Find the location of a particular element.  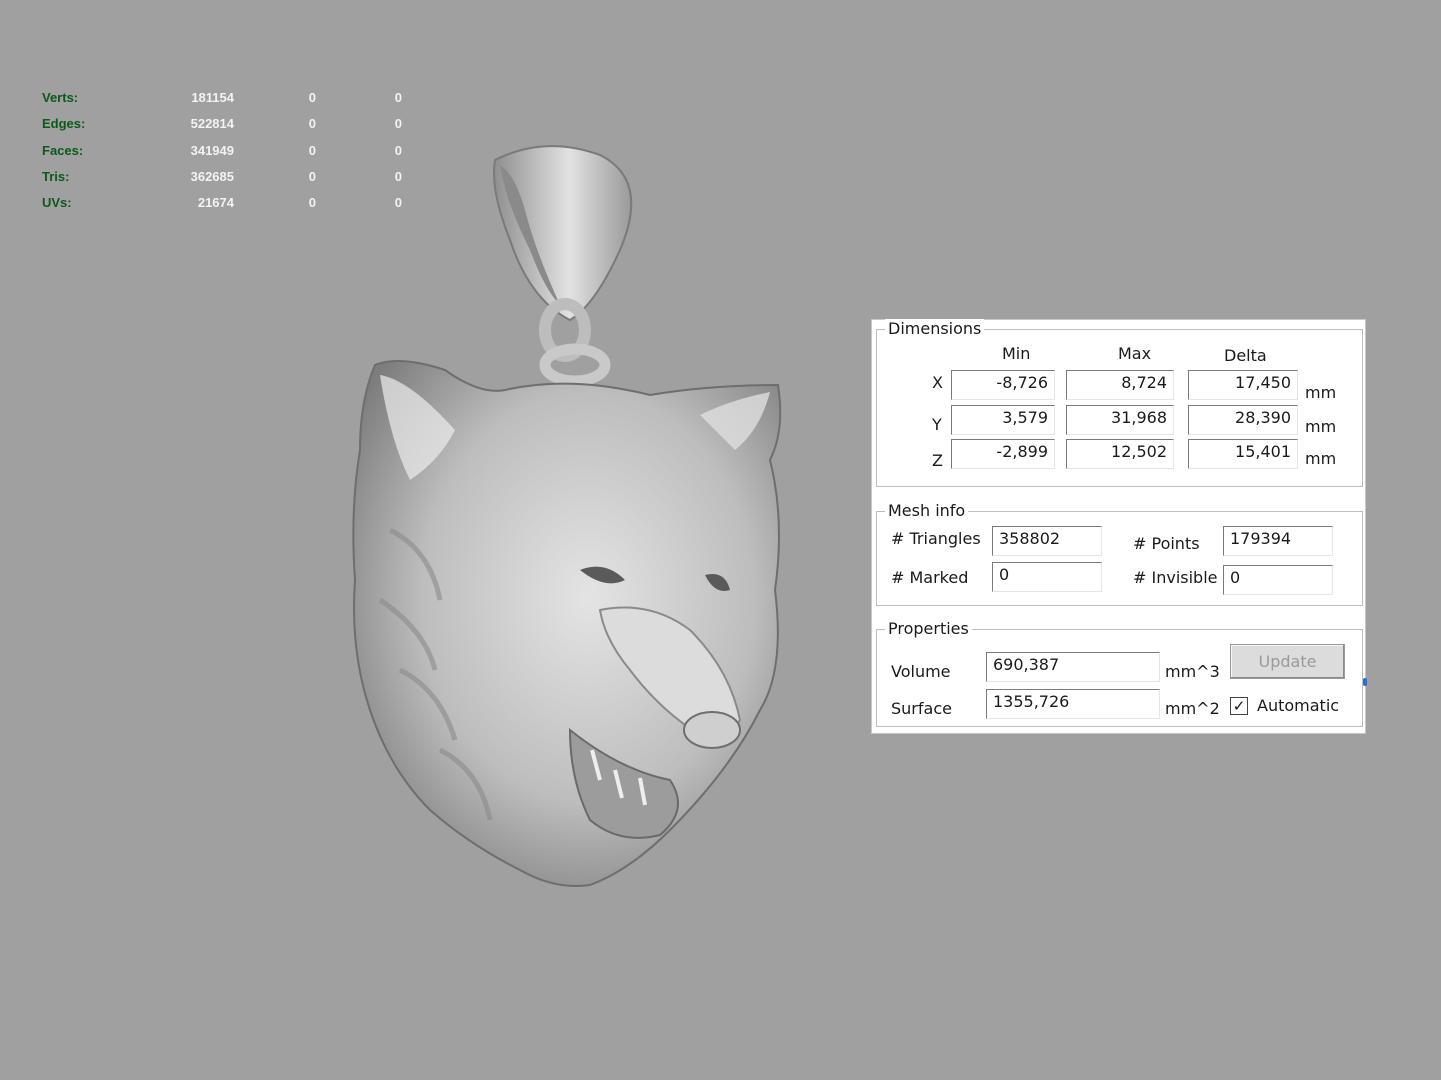

stats-label: UVs: is located at coordinates (57, 203).